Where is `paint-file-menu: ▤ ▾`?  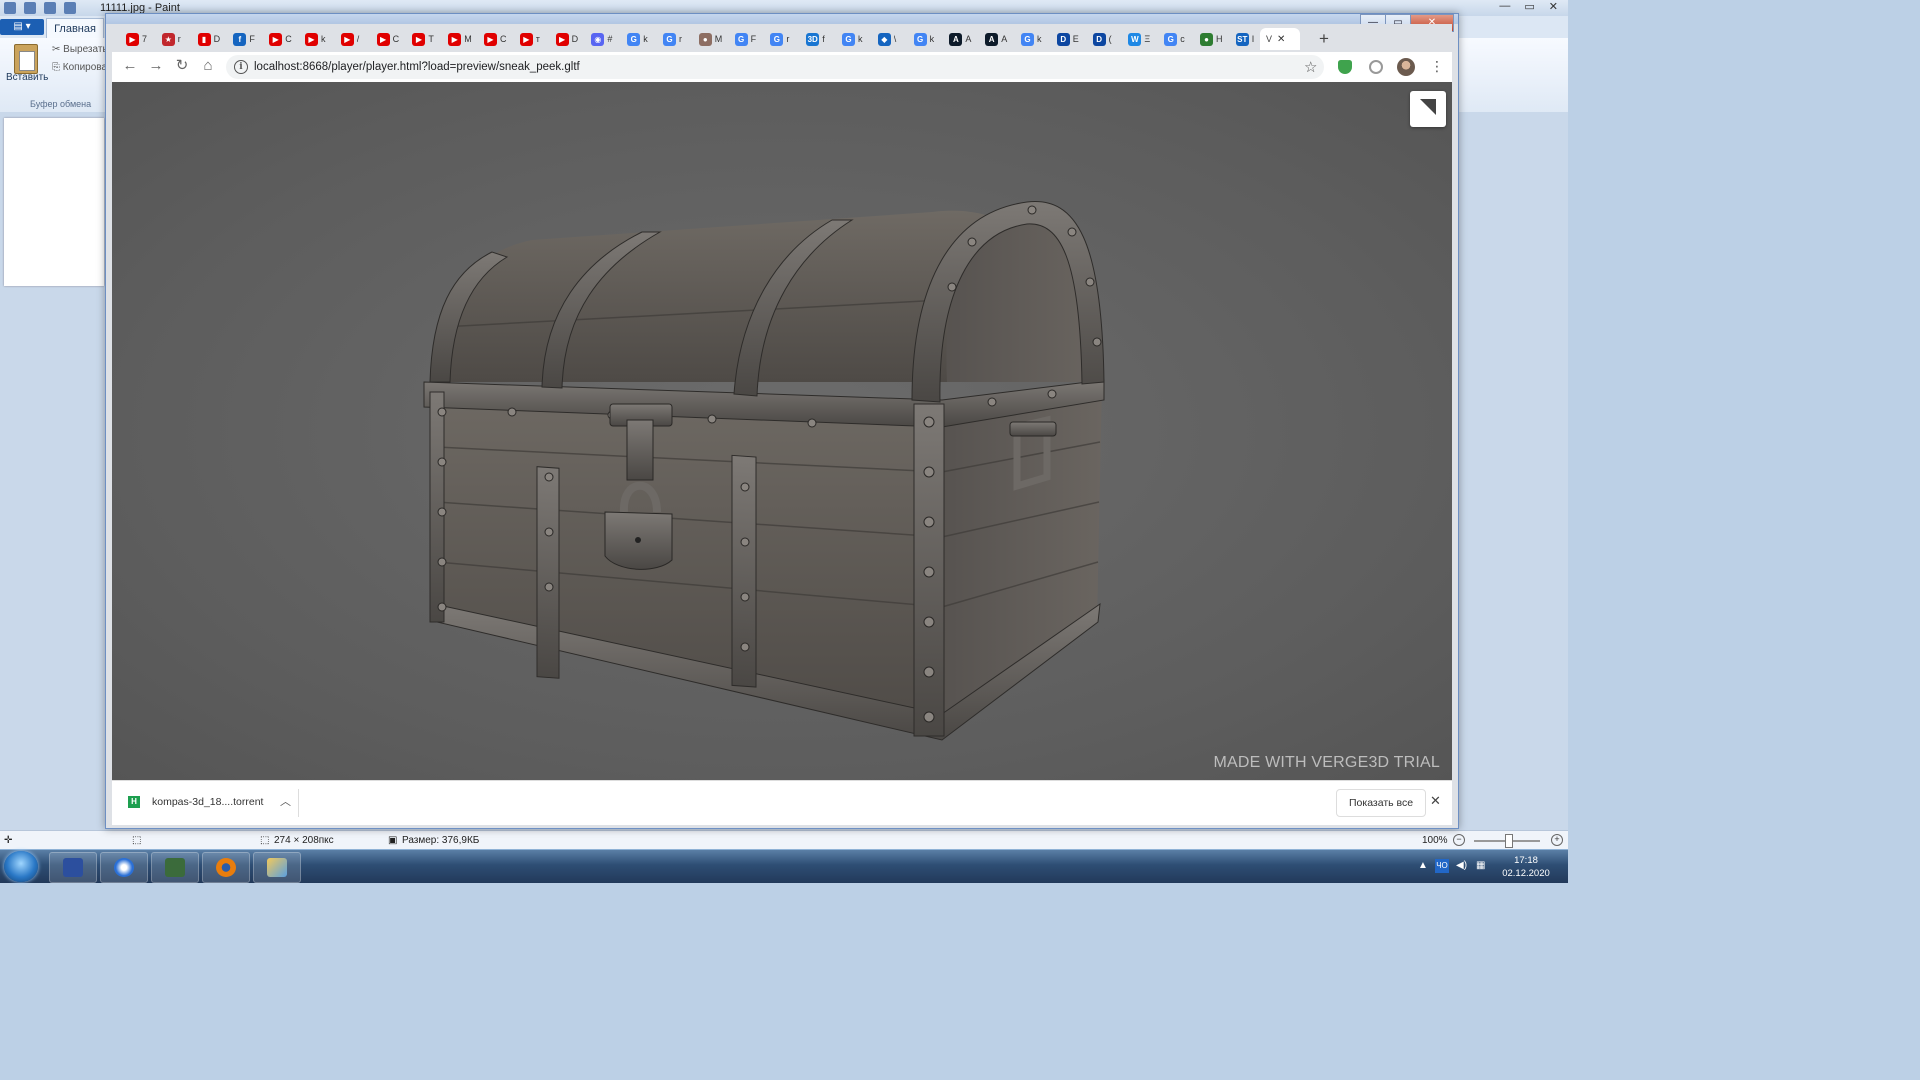
paint-file-menu: ▤ ▾ is located at coordinates (22, 27).